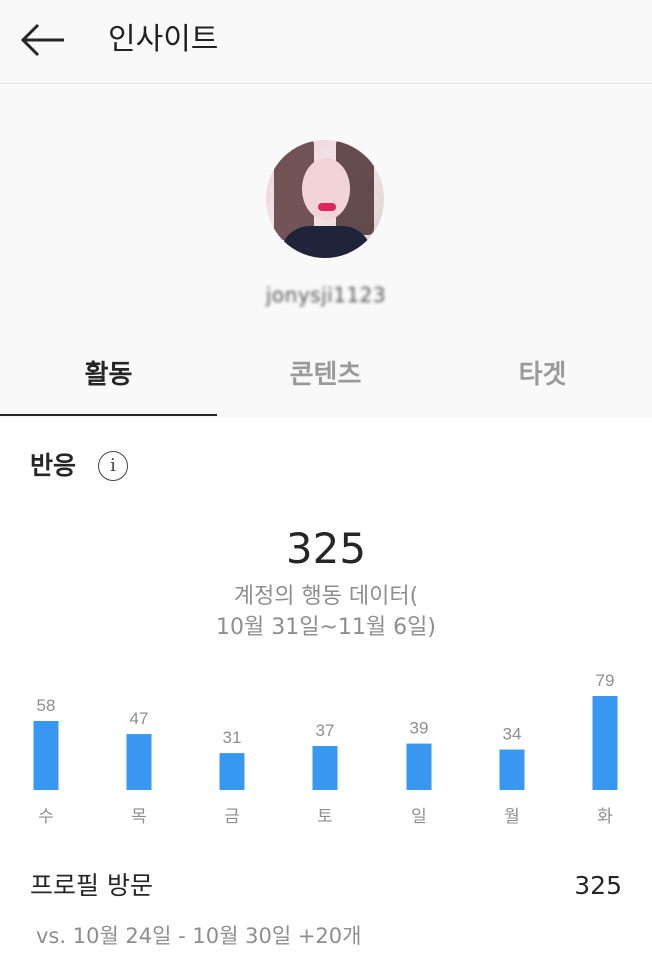 The width and height of the screenshot is (652, 962). I want to click on category-label-1: 목, so click(139, 817).